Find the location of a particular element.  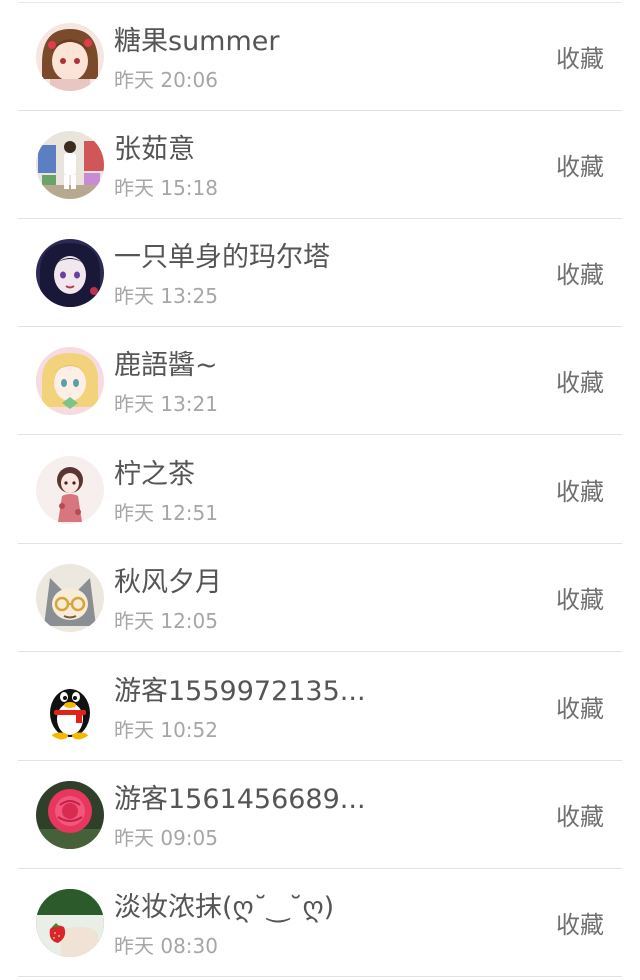

blonde-anime-avatar is located at coordinates (70, 381).